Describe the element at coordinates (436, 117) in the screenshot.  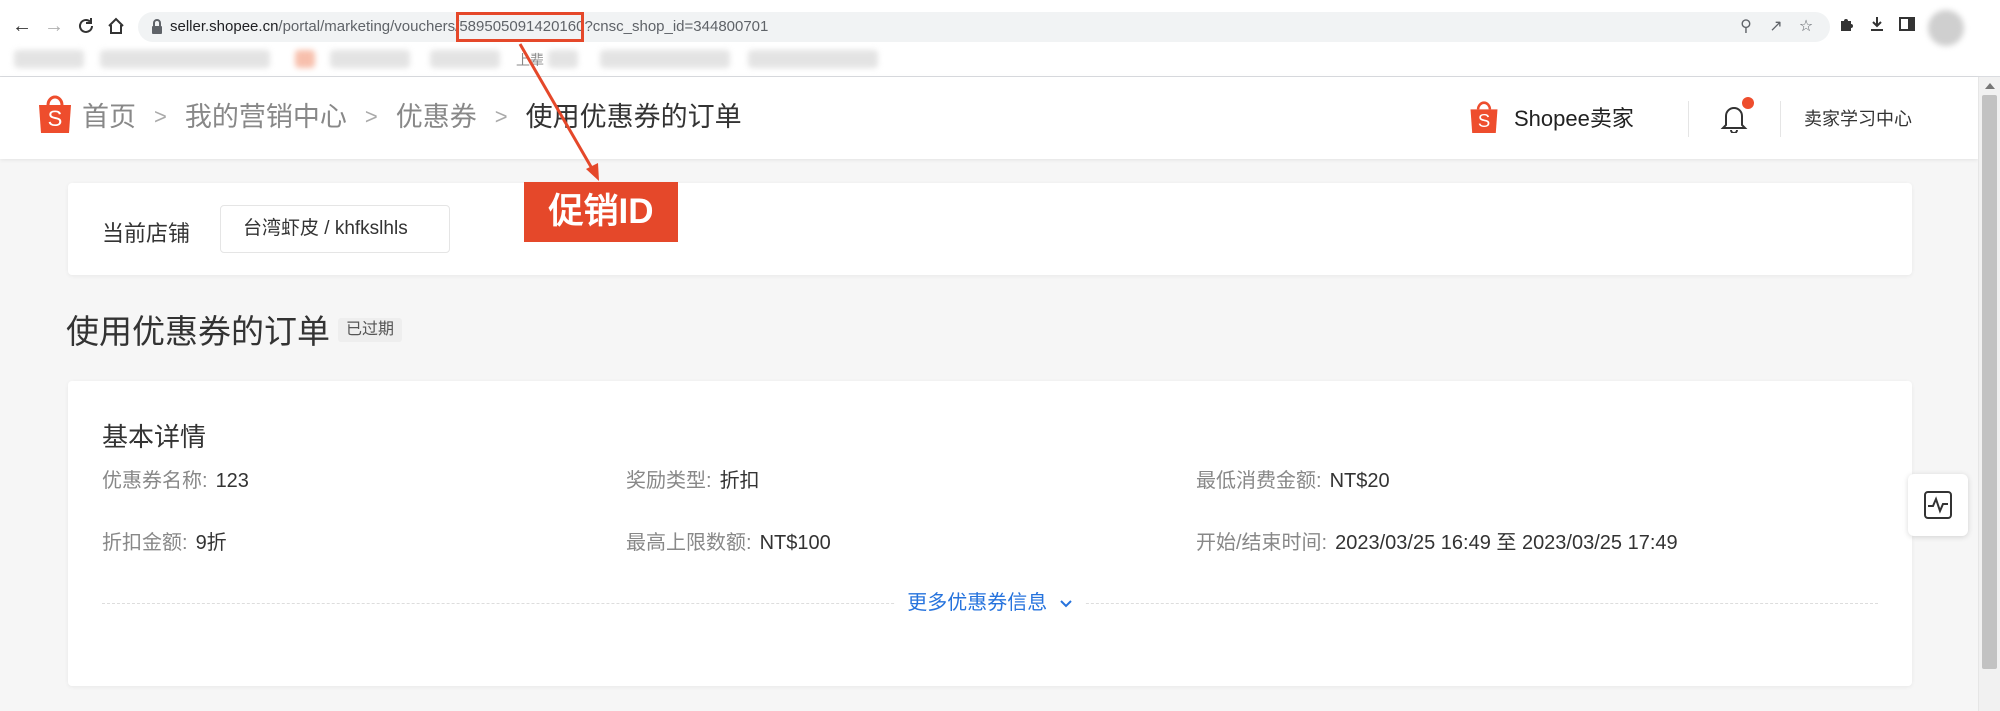
I see `breadcrumb-vouchers: 优惠券` at that location.